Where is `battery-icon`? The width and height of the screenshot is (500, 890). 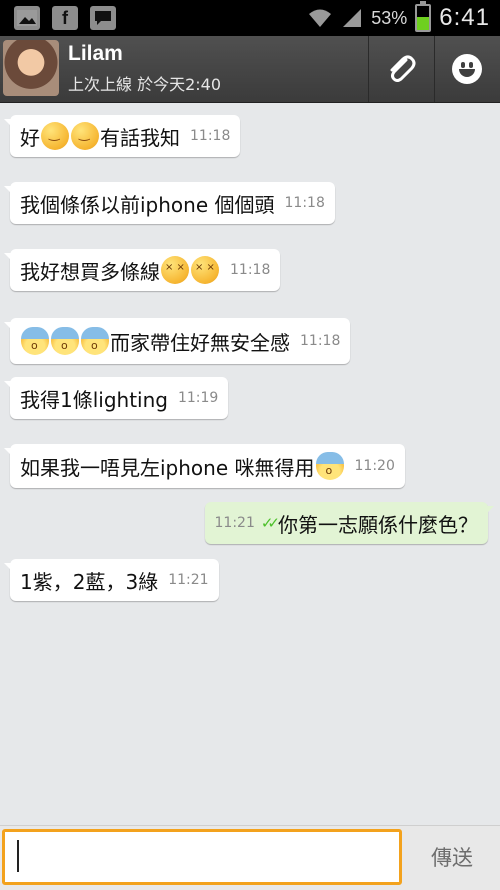 battery-icon is located at coordinates (423, 16).